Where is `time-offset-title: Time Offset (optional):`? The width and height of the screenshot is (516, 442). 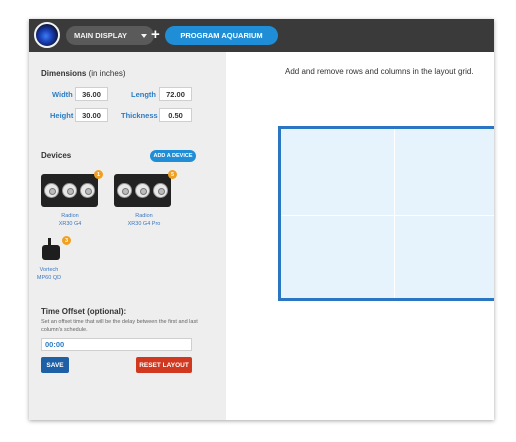
time-offset-title: Time Offset (optional): is located at coordinates (84, 311).